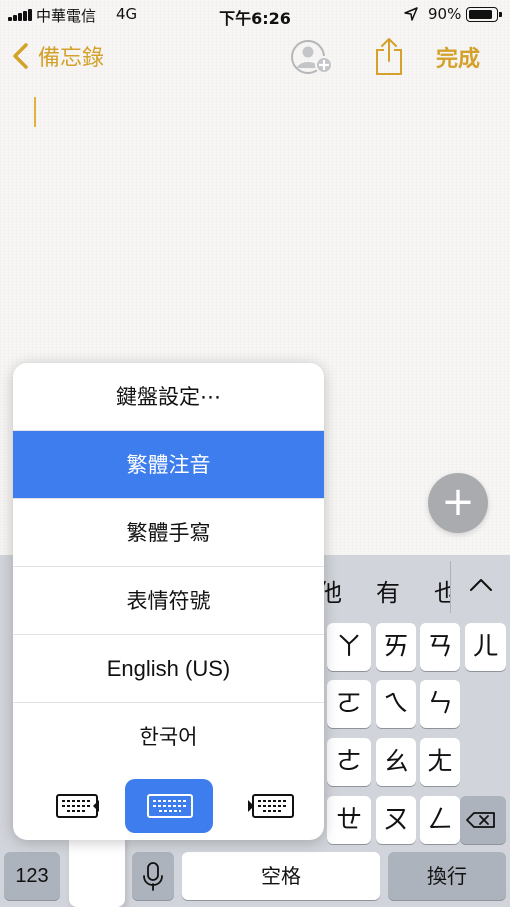 The width and height of the screenshot is (510, 907). What do you see at coordinates (389, 56) in the screenshot?
I see `share-icon` at bounding box center [389, 56].